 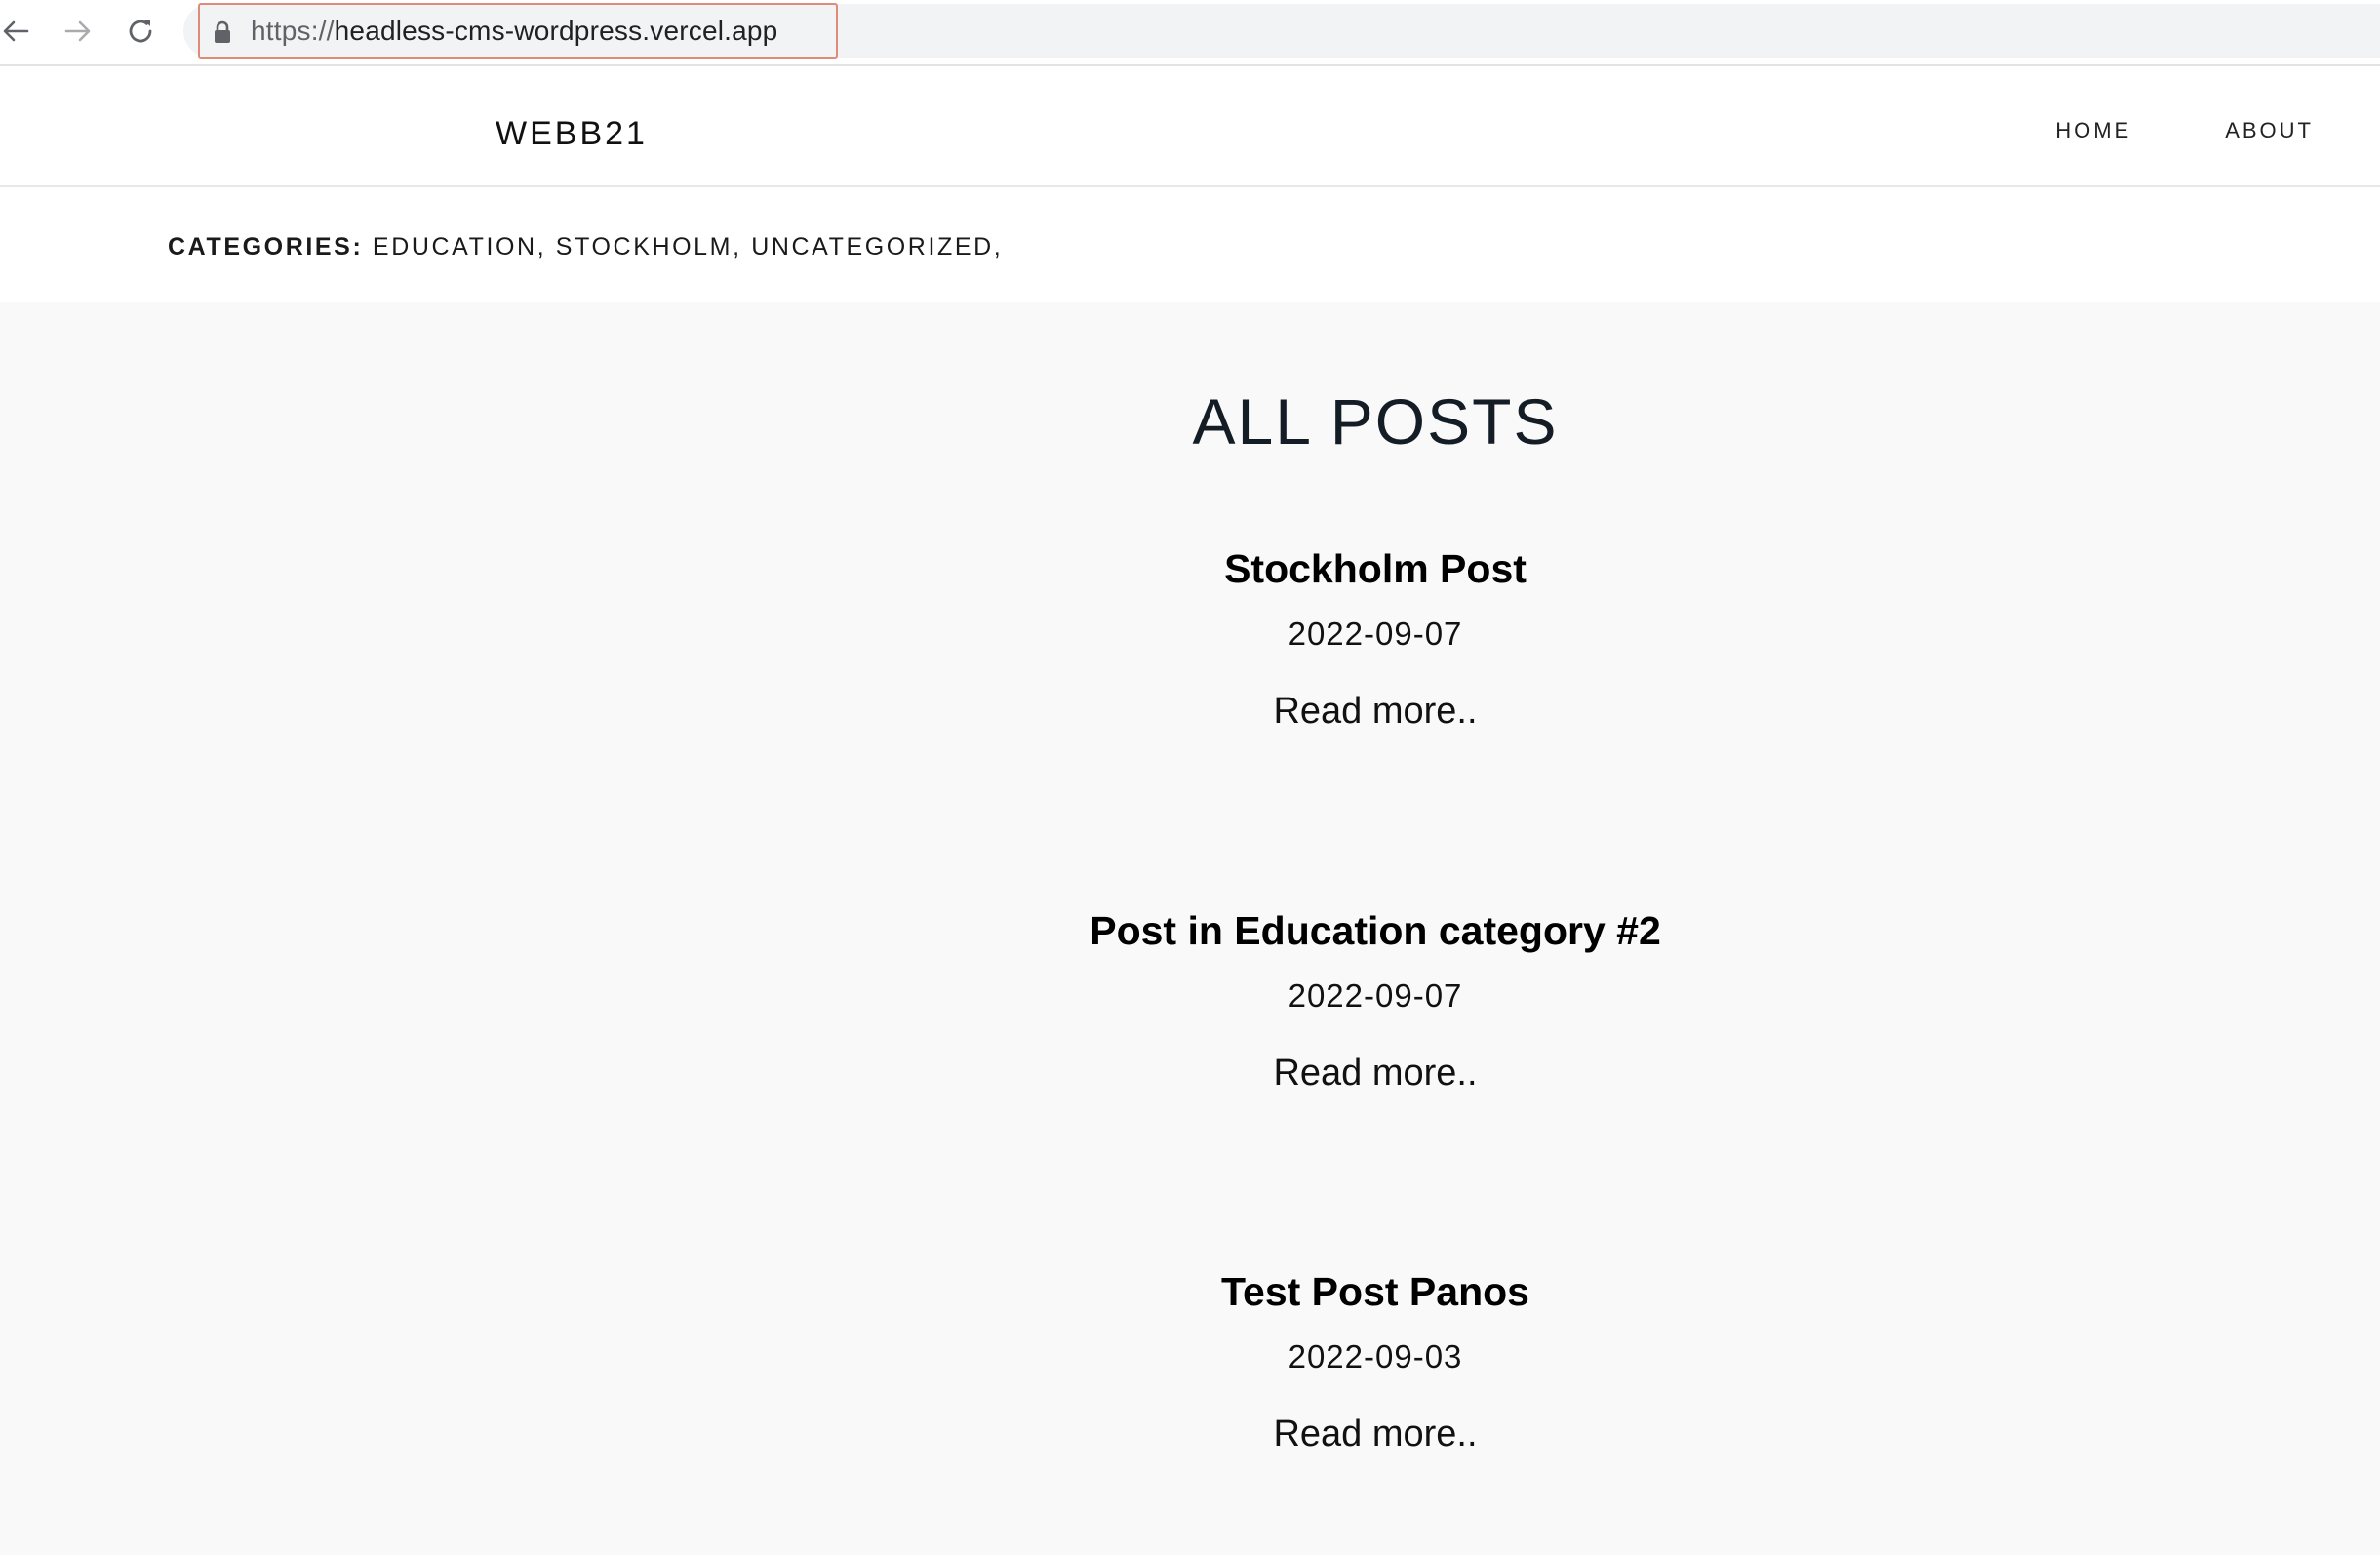 I want to click on forward-button, so click(x=78, y=31).